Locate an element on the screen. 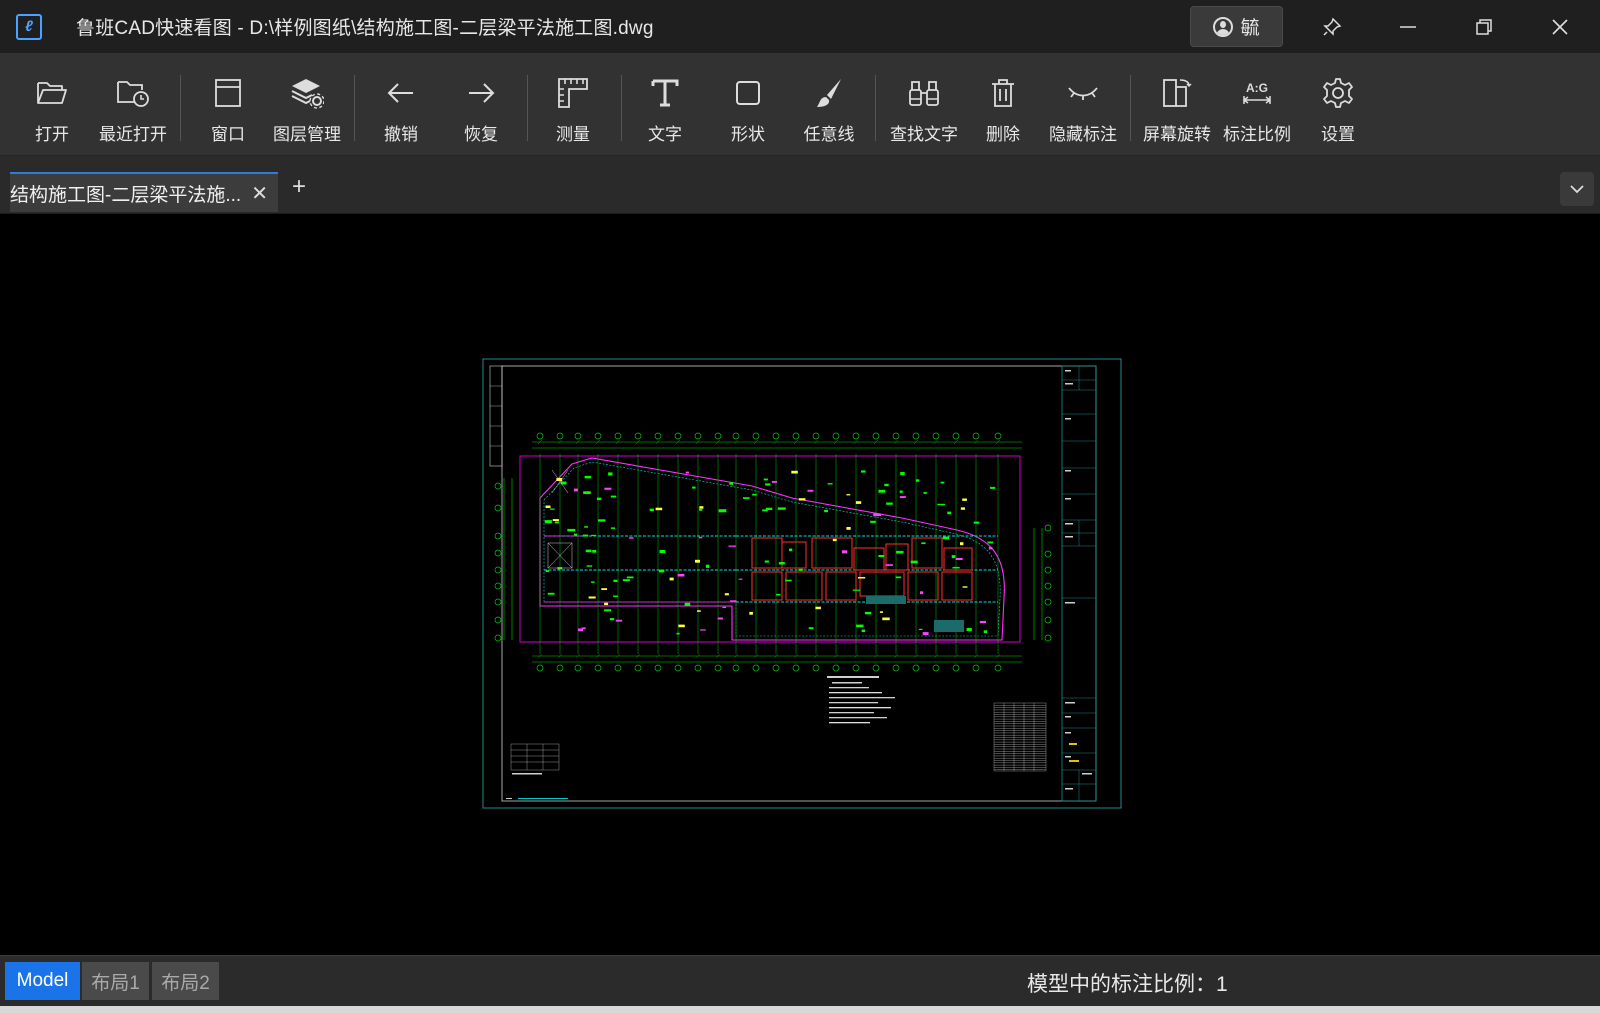 The width and height of the screenshot is (1600, 1013). layout-tab-2: 布局2 is located at coordinates (185, 981).